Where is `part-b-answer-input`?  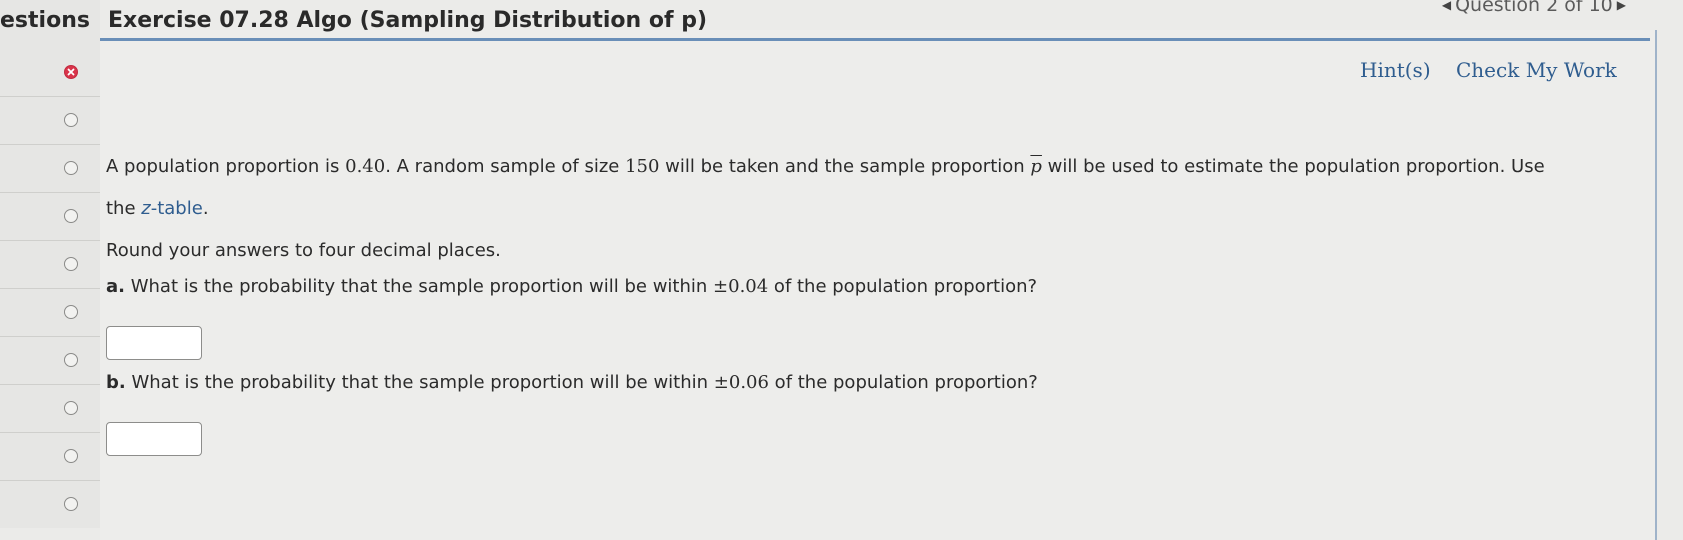
part-b-answer-input is located at coordinates (154, 439).